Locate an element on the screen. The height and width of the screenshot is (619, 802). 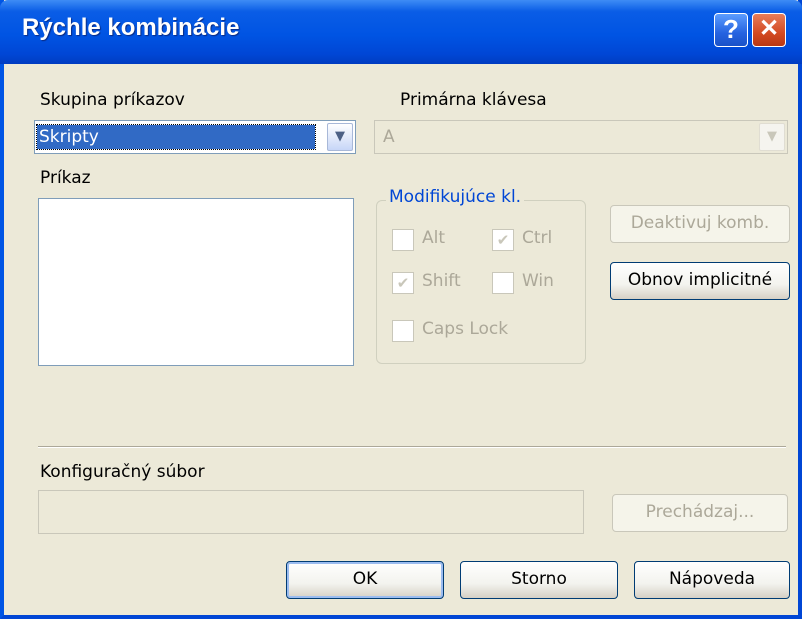
command-listbox is located at coordinates (196, 282).